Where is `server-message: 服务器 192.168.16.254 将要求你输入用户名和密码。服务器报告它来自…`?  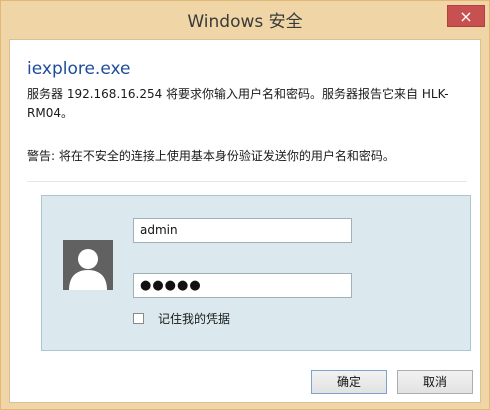
server-message: 服务器 192.168.16.254 将要求你输入用户名和密码。服务器报告它来自… is located at coordinates (238, 103).